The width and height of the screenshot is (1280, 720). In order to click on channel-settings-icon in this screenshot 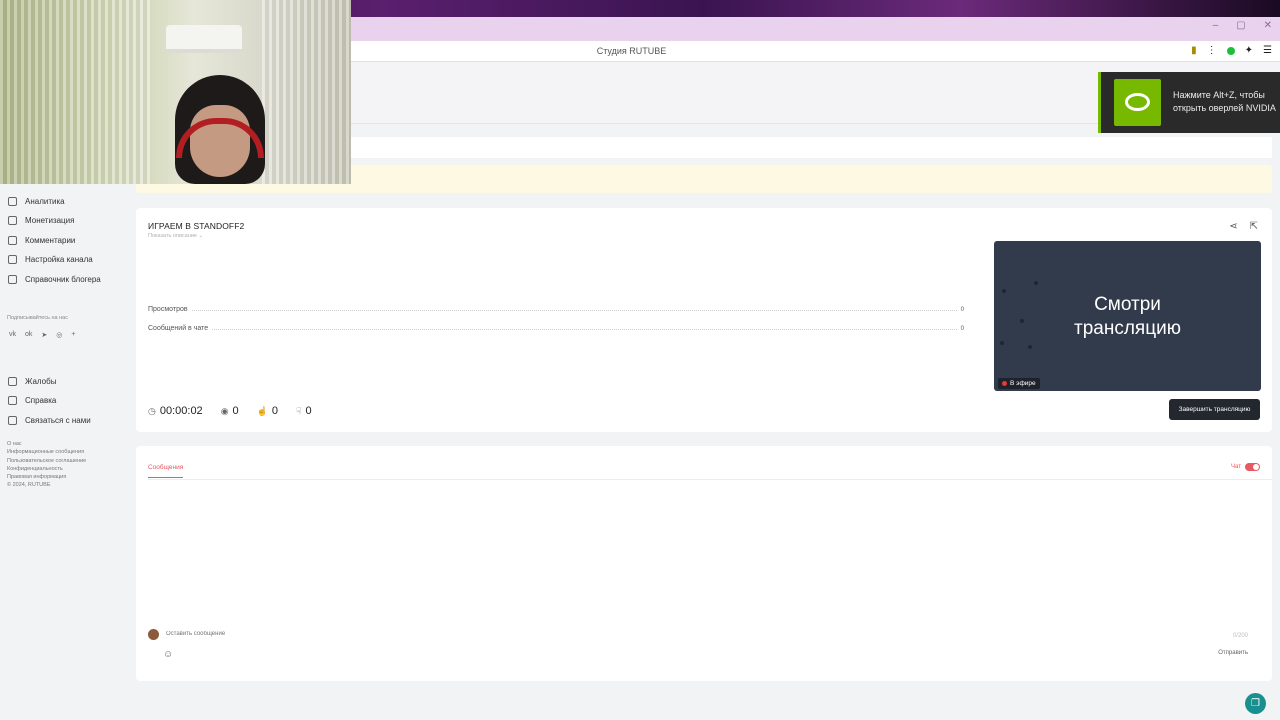, I will do `click(12, 259)`.